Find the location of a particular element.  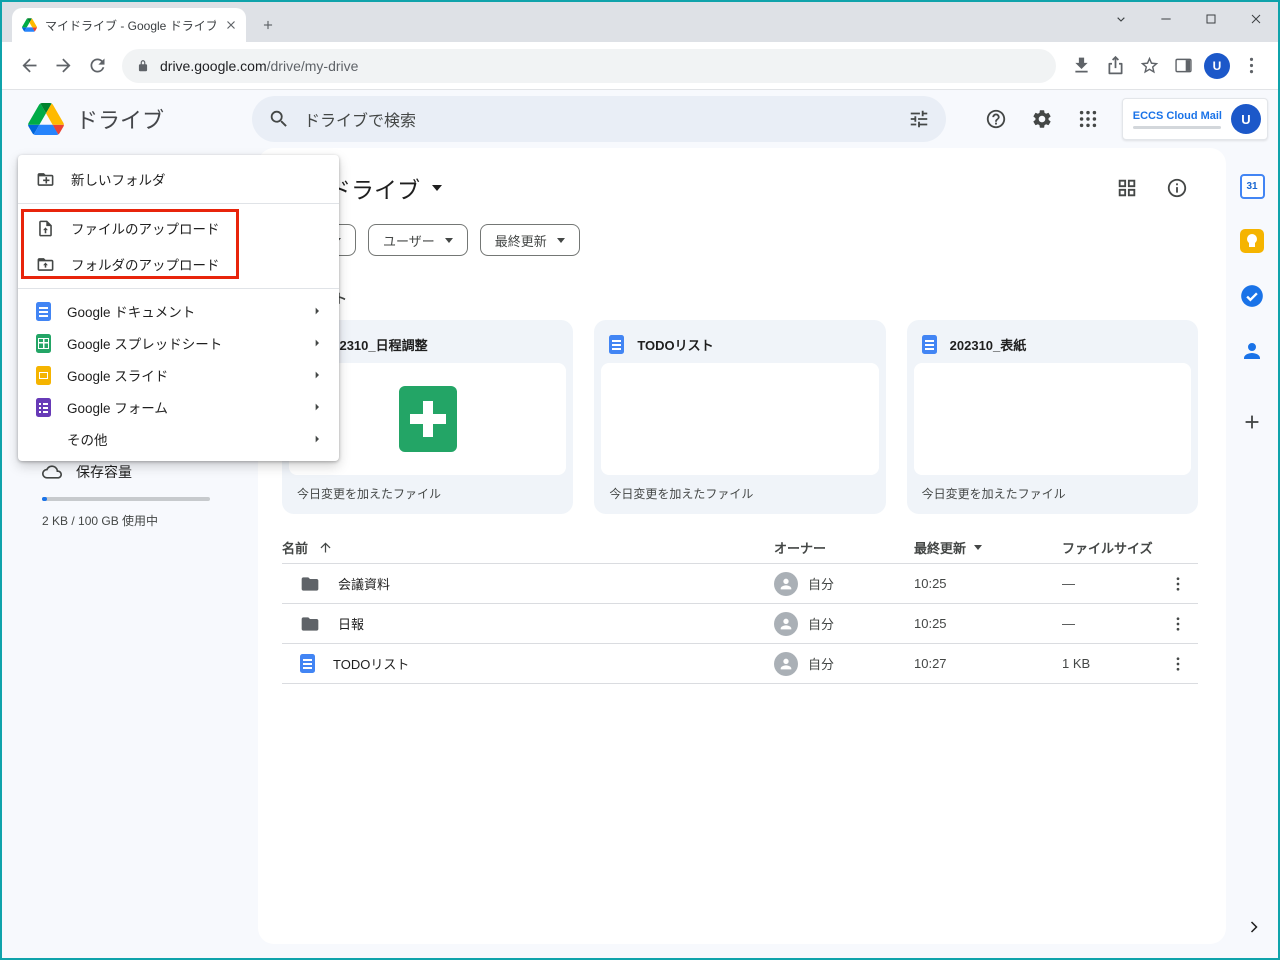

drive-header: ドライブ ドライブで検索 ECCS Cloud Mail U is located at coordinates (640, 119).